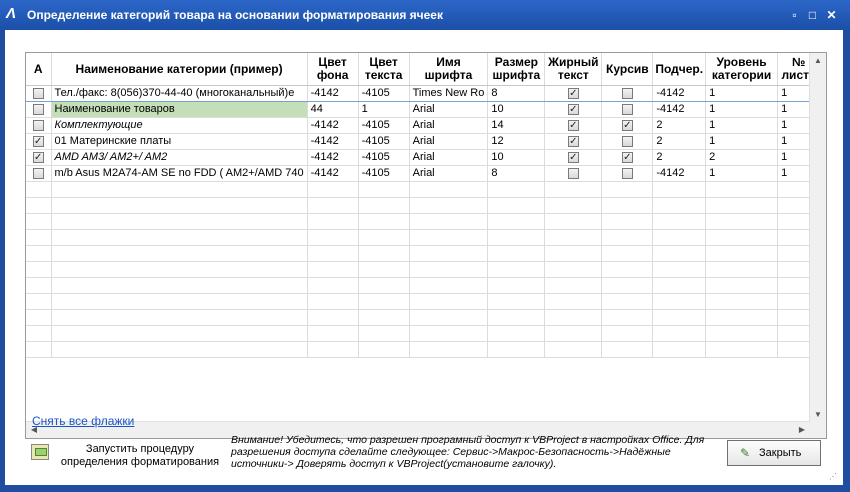 The width and height of the screenshot is (850, 492). I want to click on category-name-cell: Наименование товаров, so click(179, 109).